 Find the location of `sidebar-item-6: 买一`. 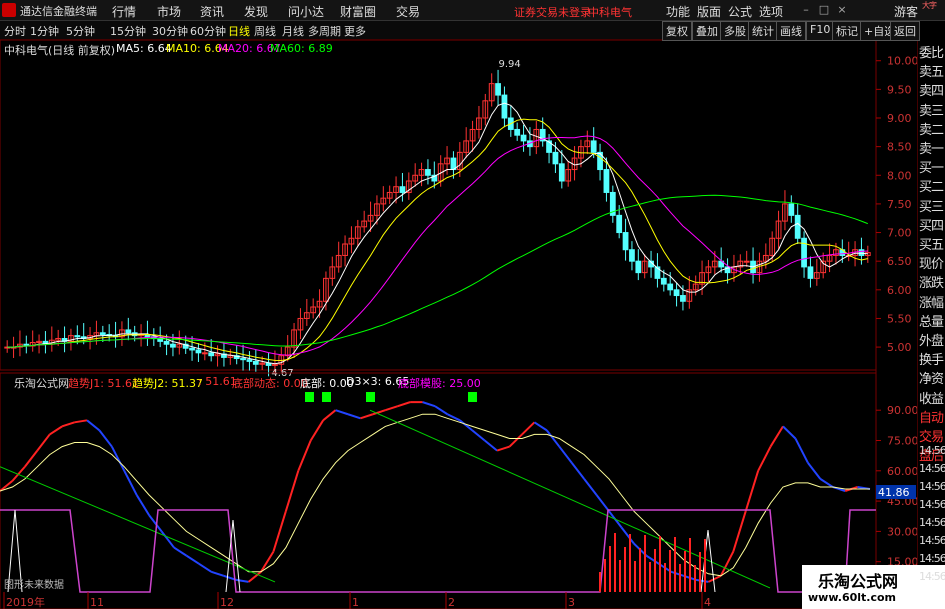

sidebar-item-6: 买一 is located at coordinates (931, 166).